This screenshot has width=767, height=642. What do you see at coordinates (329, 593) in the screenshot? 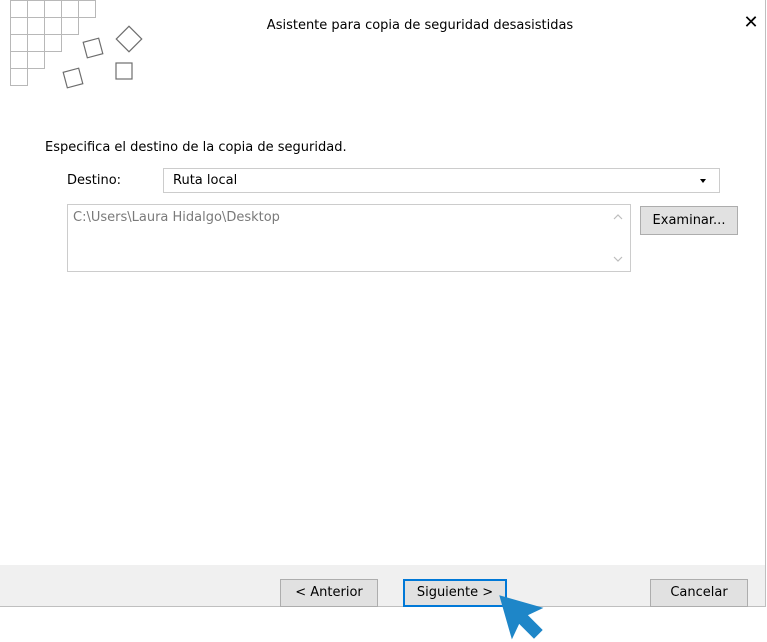
I see `back-button: < Anterior` at bounding box center [329, 593].